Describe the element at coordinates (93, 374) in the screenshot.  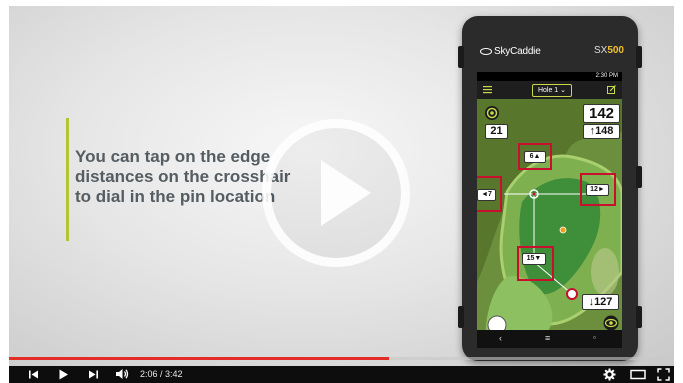
I see `skip-next-icon` at that location.